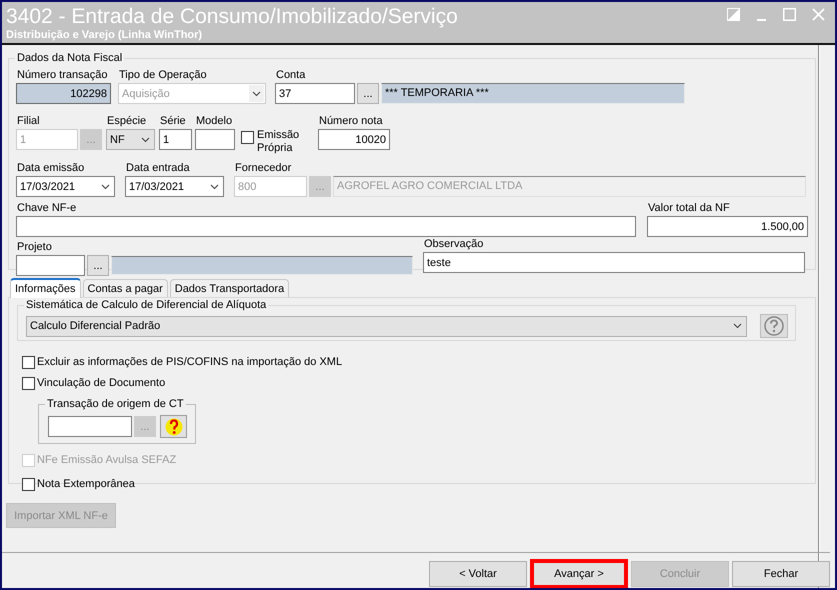  I want to click on project-field, so click(50, 265).